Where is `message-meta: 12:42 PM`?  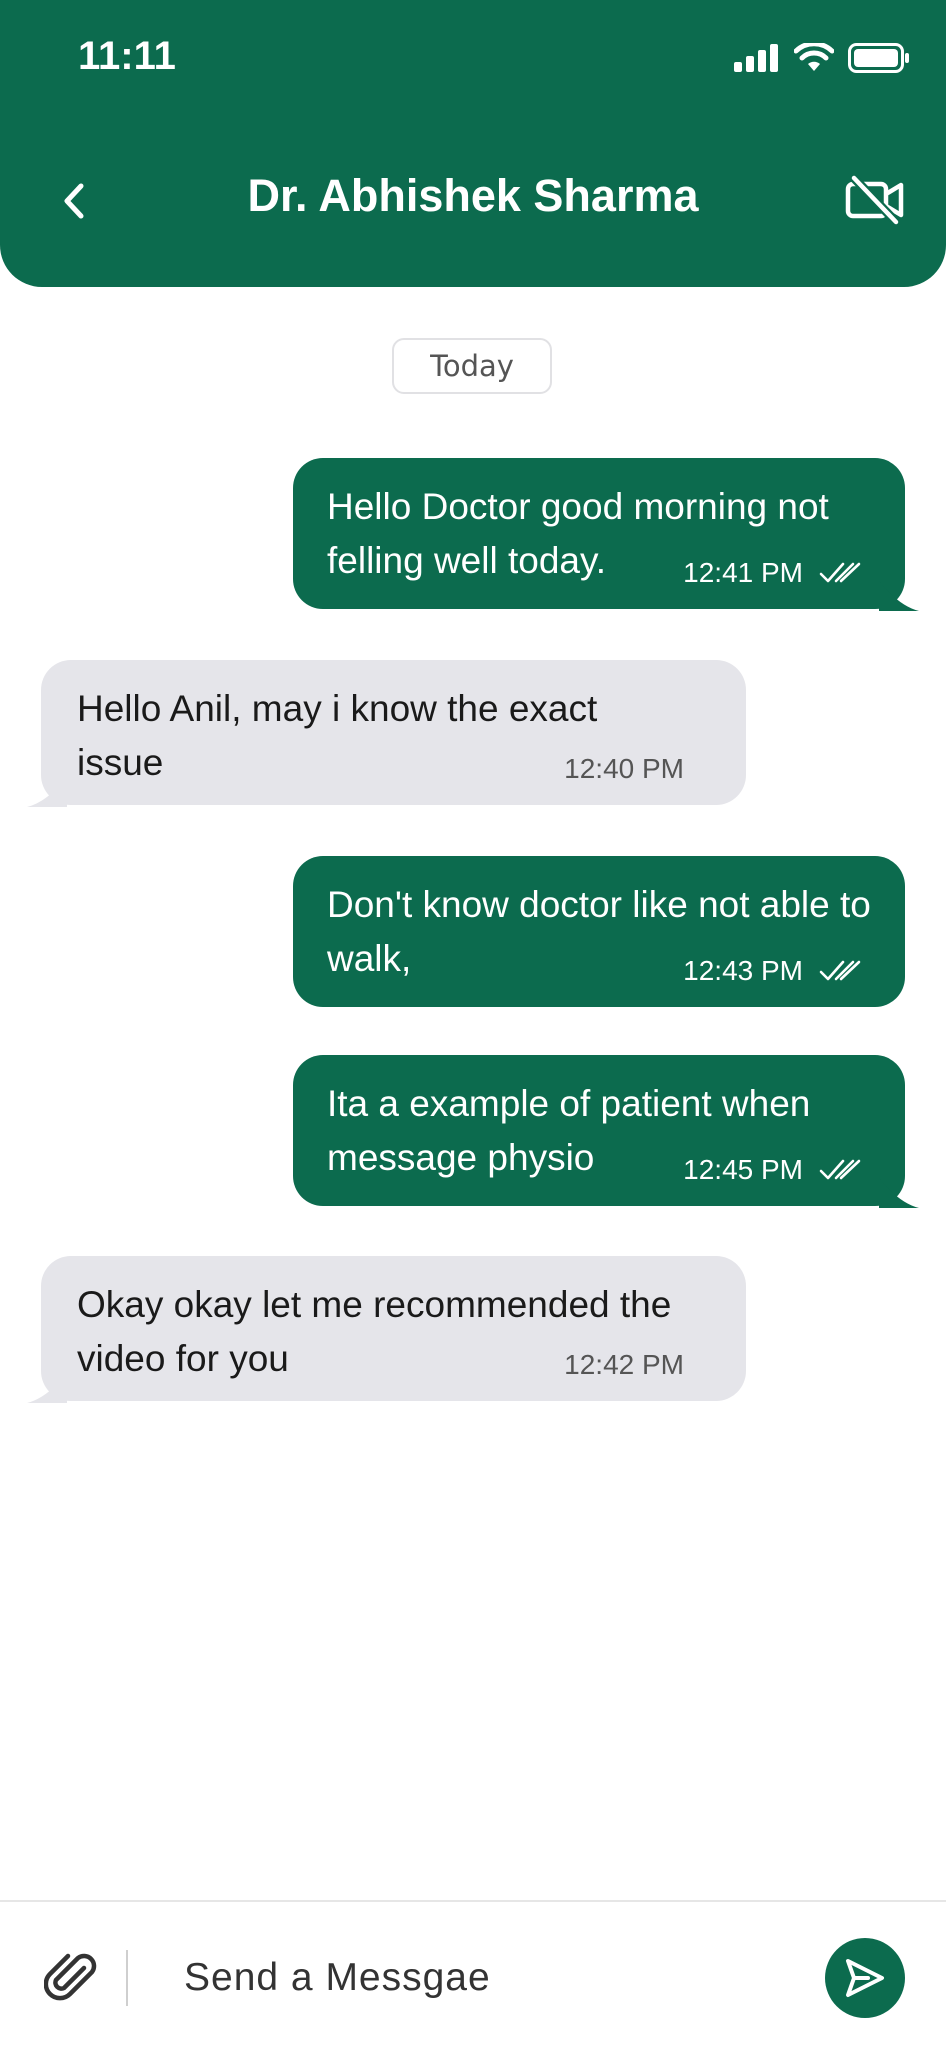
message-meta: 12:42 PM is located at coordinates (624, 1365).